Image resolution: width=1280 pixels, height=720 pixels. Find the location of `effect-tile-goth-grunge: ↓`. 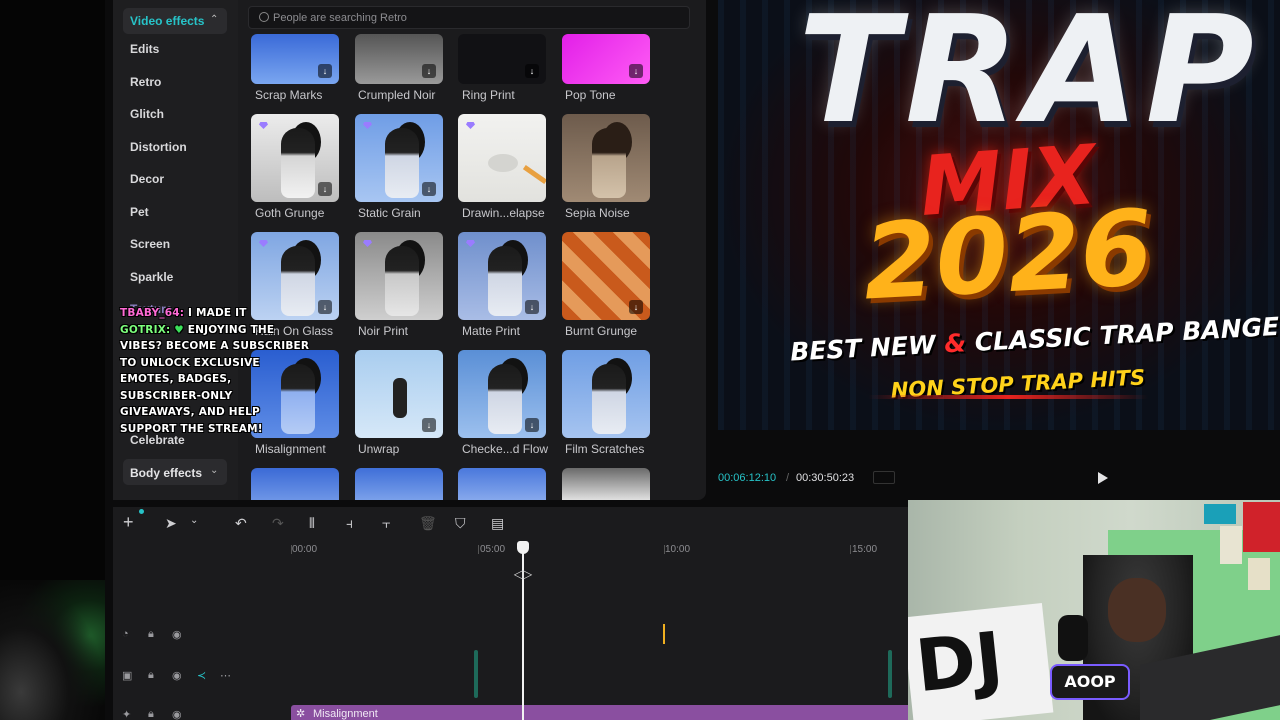

effect-tile-goth-grunge: ↓ is located at coordinates (295, 158).